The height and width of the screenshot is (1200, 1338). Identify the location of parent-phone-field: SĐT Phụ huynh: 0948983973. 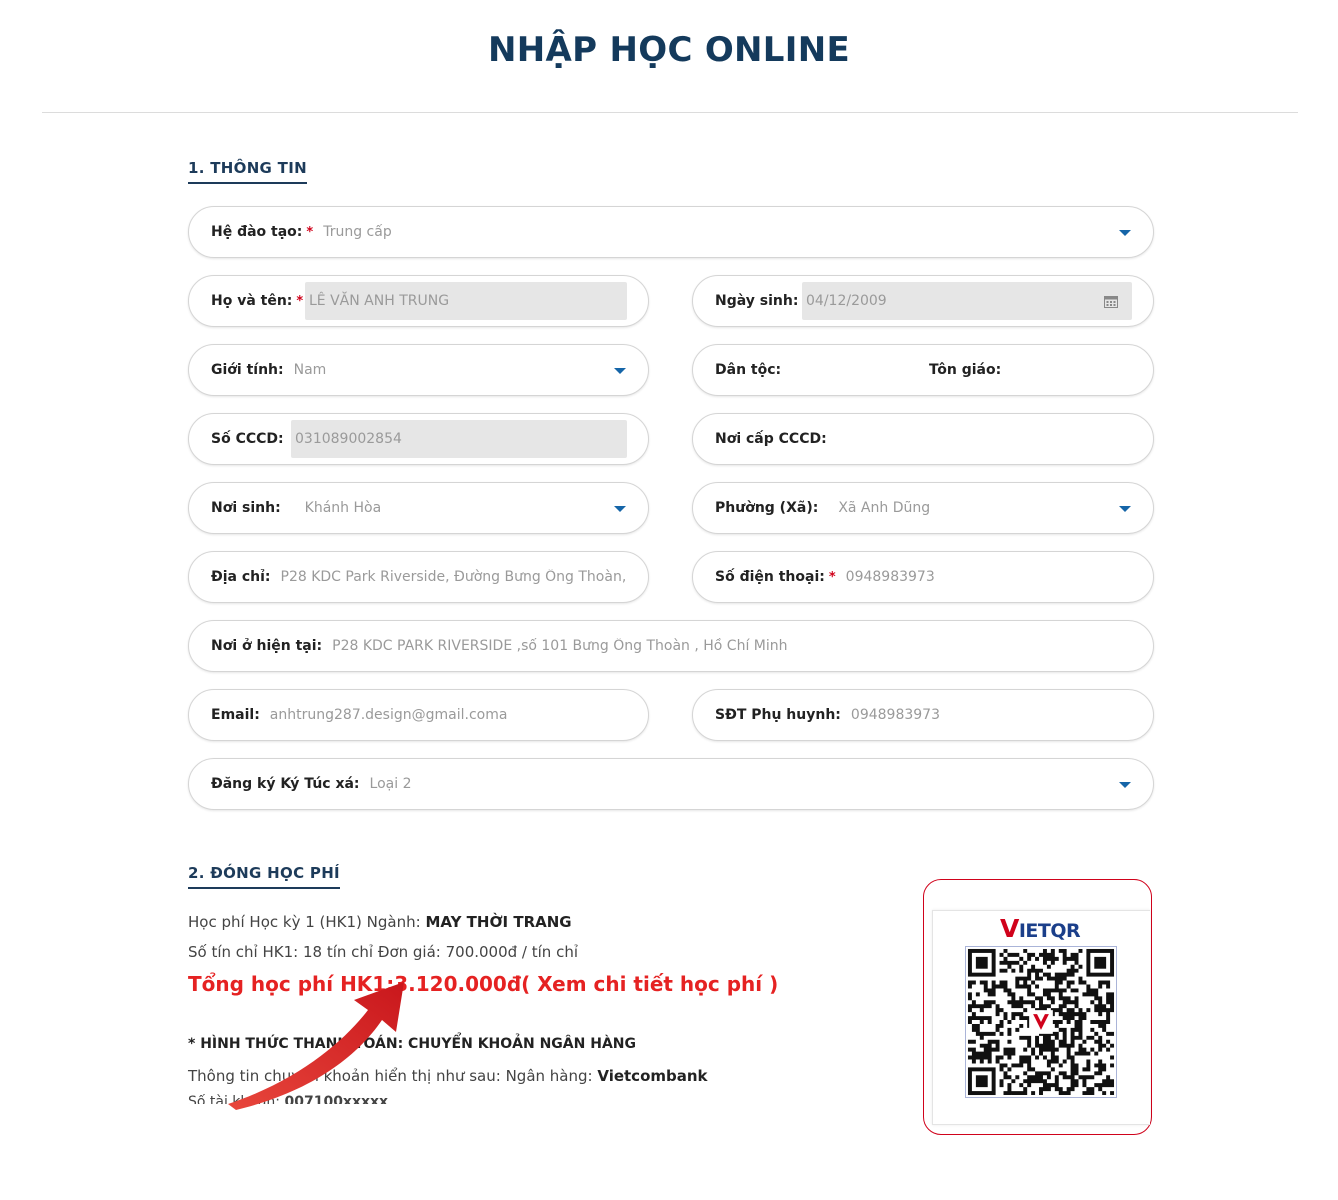
(923, 715).